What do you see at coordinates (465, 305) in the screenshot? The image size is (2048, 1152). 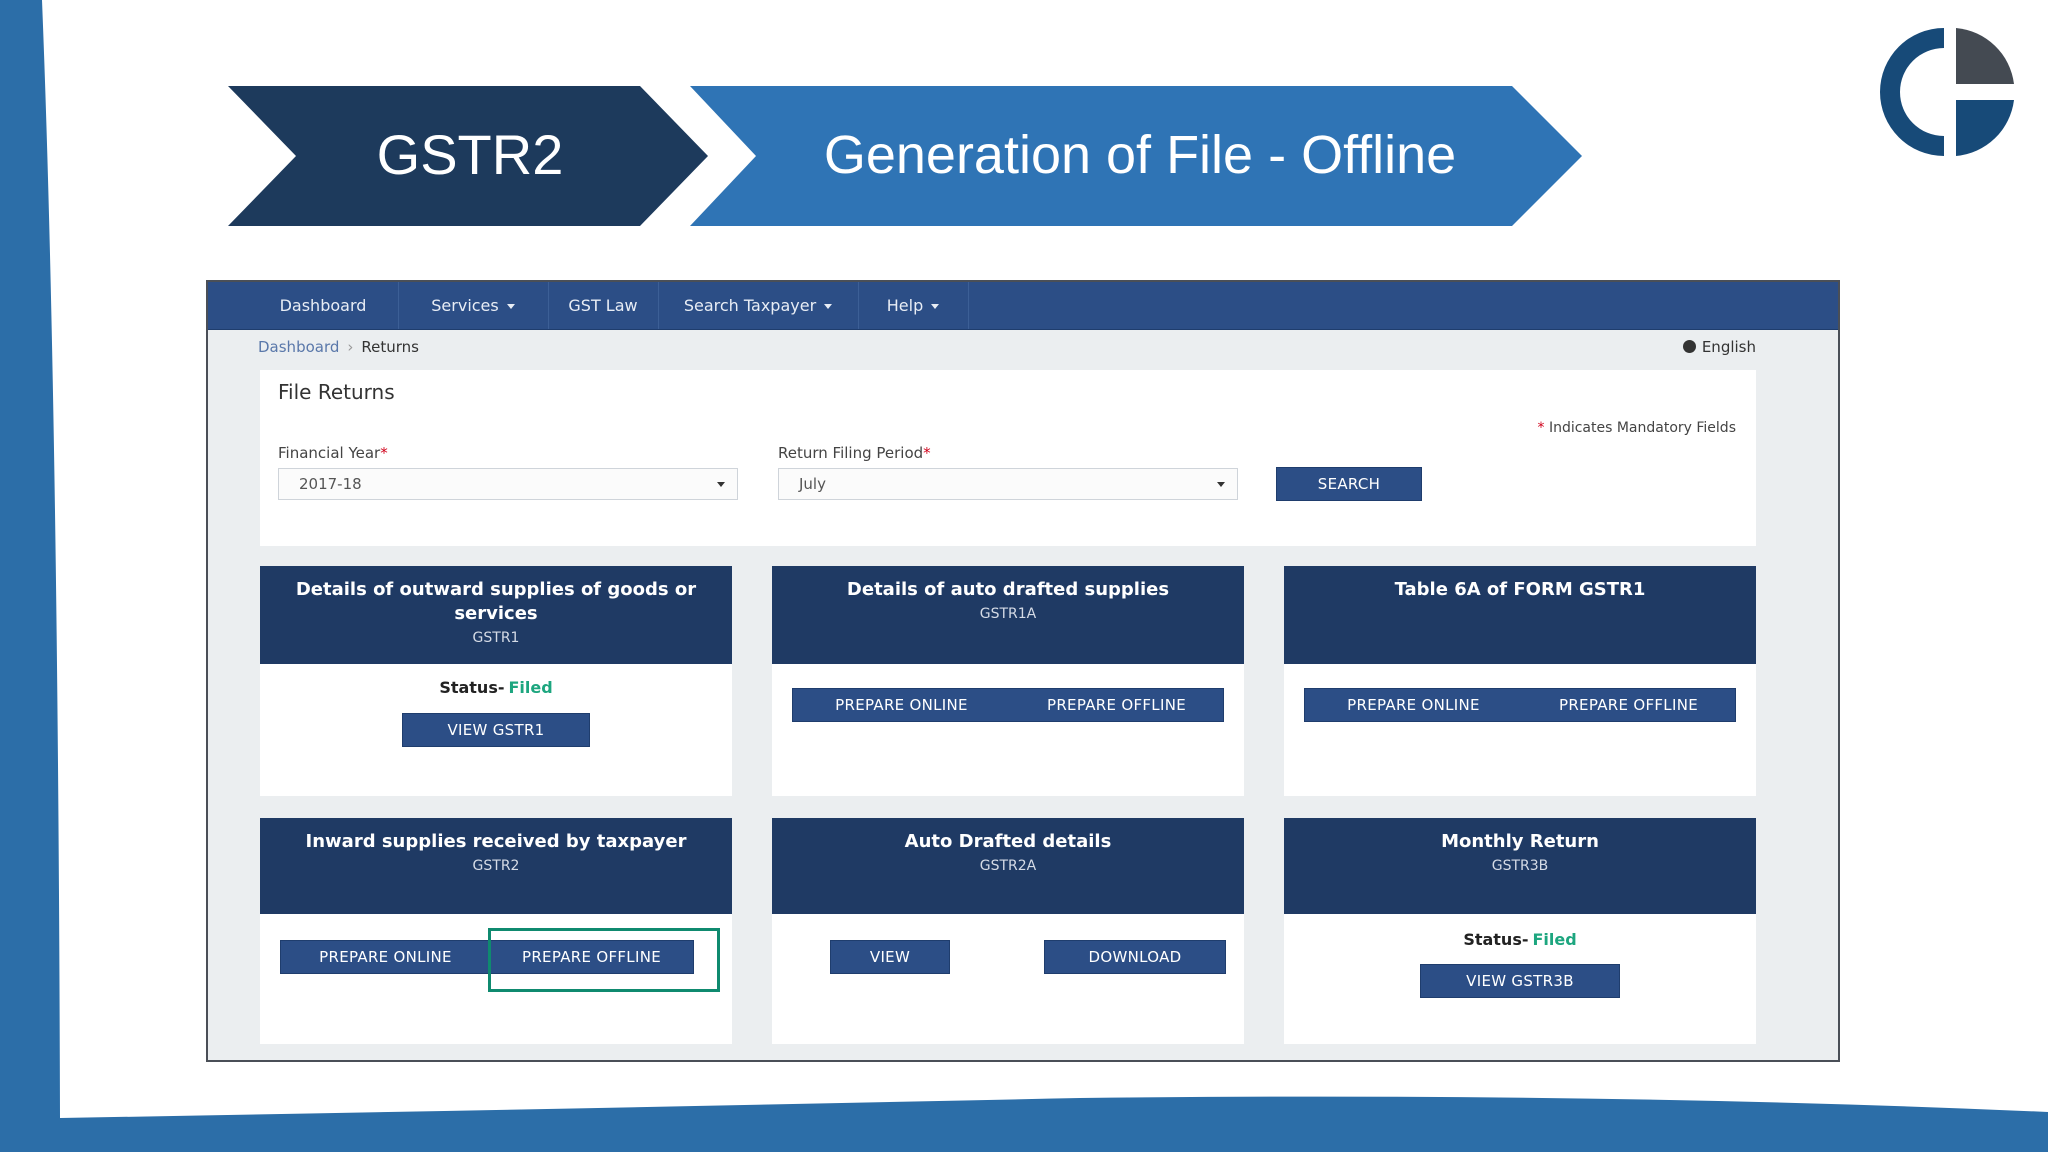 I see `nav-services-label: Services` at bounding box center [465, 305].